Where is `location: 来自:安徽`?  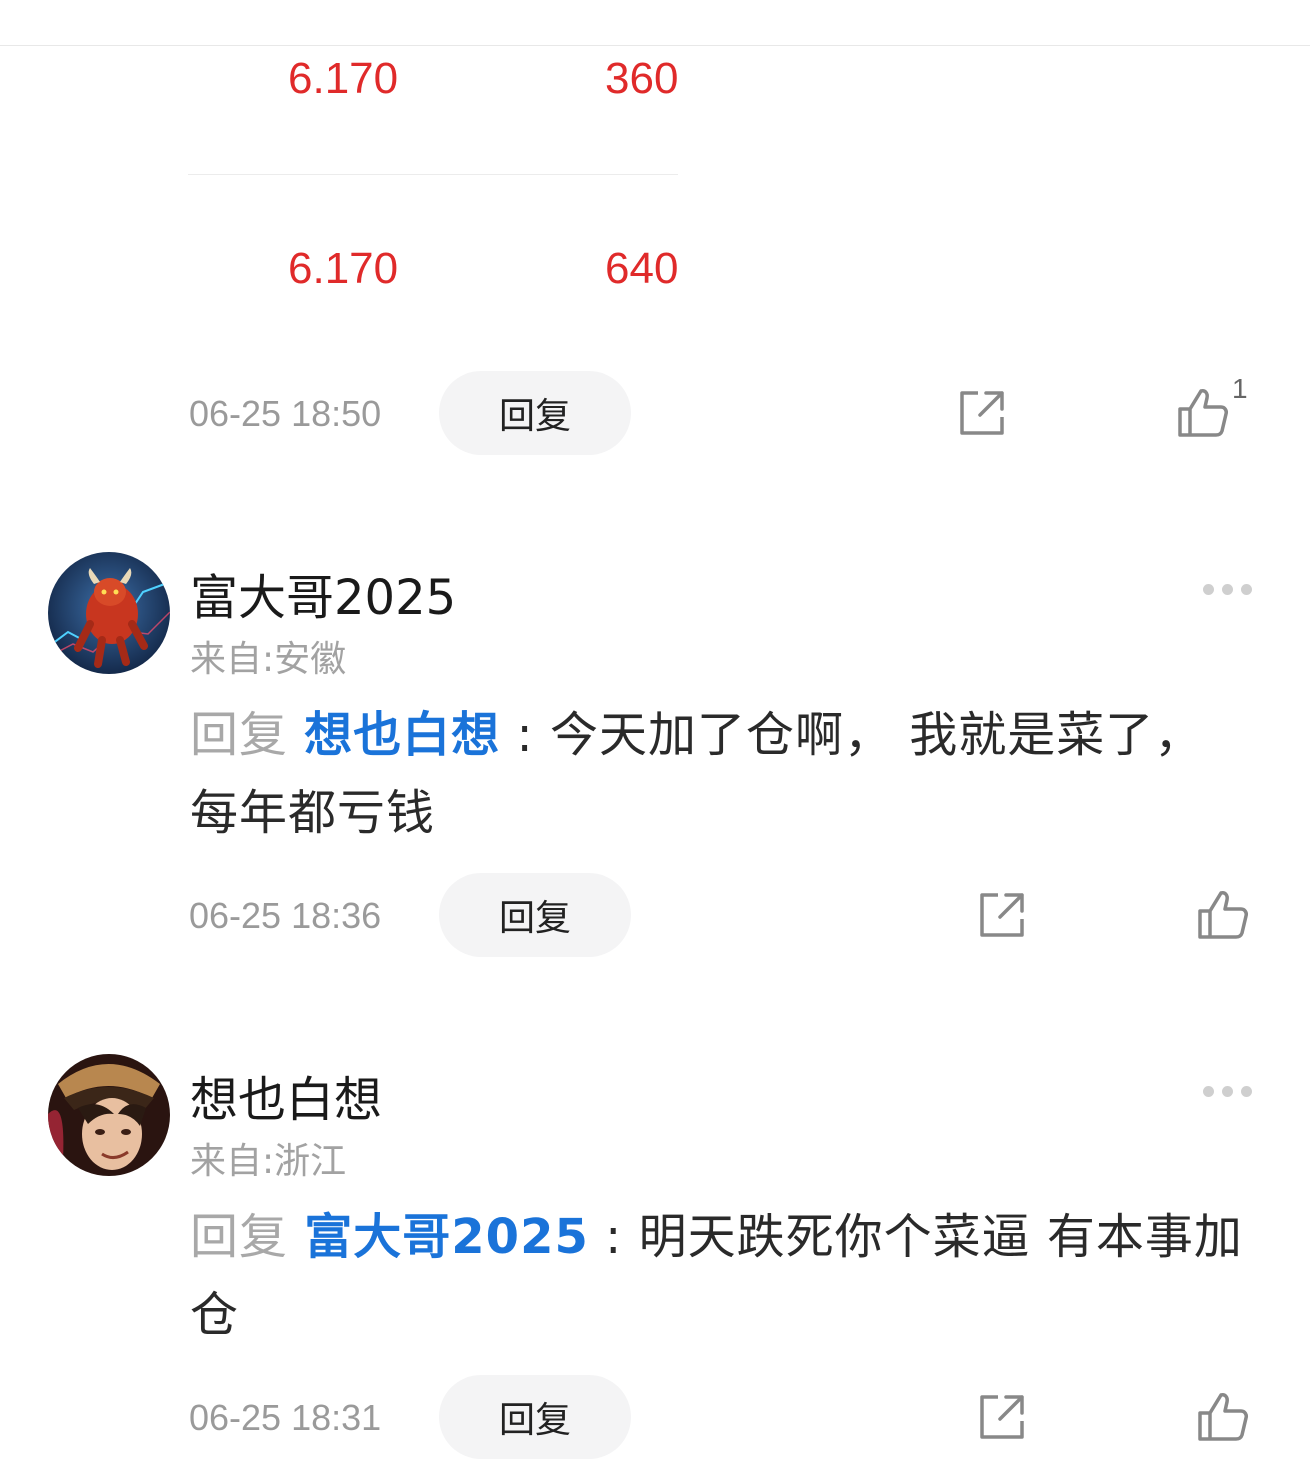 location: 来自:安徽 is located at coordinates (268, 659).